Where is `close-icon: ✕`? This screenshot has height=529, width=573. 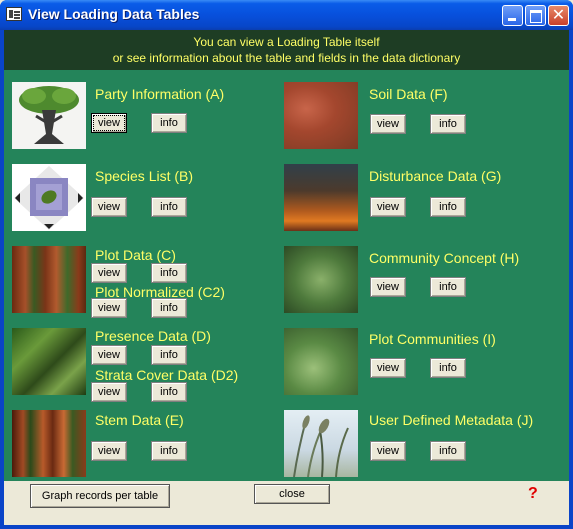
close-icon: ✕ is located at coordinates (558, 15).